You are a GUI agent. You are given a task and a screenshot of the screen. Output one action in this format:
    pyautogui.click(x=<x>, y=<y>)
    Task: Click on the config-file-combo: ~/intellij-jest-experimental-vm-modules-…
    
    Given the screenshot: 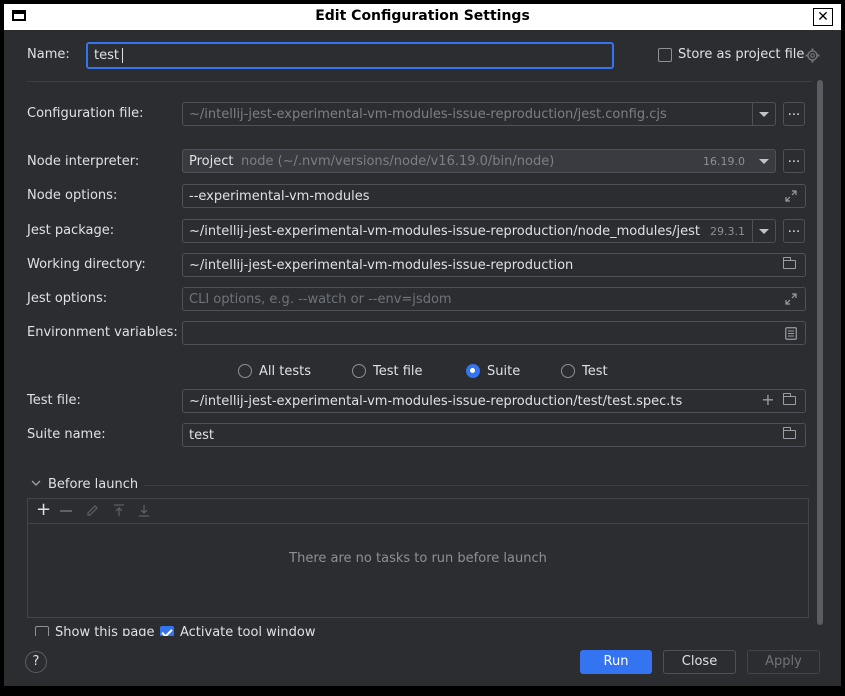 What is the action you would take?
    pyautogui.click(x=479, y=114)
    